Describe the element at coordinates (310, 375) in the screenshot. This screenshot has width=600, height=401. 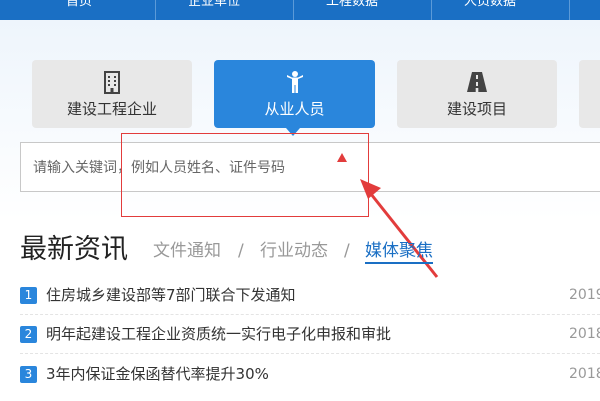
I see `news-list-item: 3 3年内保证金保函替代率提升30% 2018` at that location.